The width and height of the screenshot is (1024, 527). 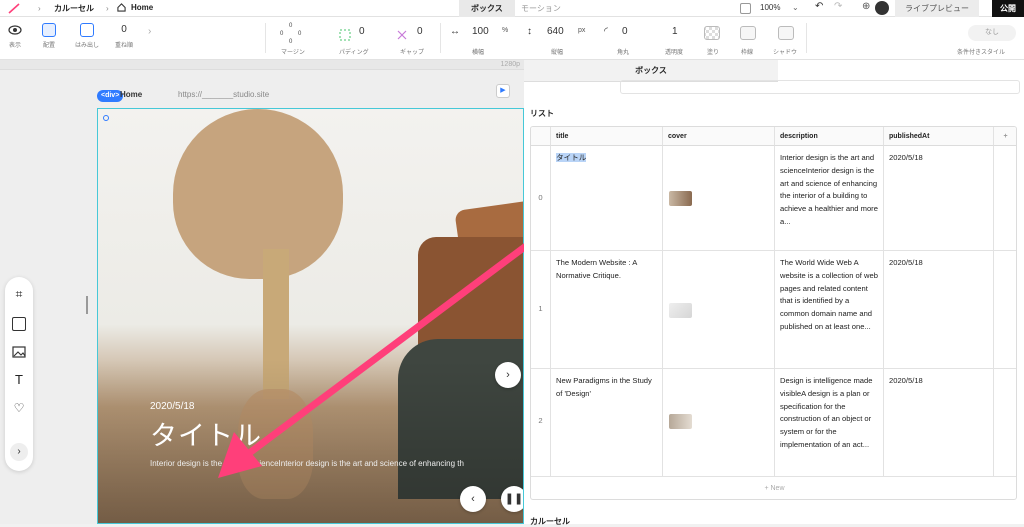 What do you see at coordinates (49, 36) in the screenshot?
I see `align-tool: 配置` at bounding box center [49, 36].